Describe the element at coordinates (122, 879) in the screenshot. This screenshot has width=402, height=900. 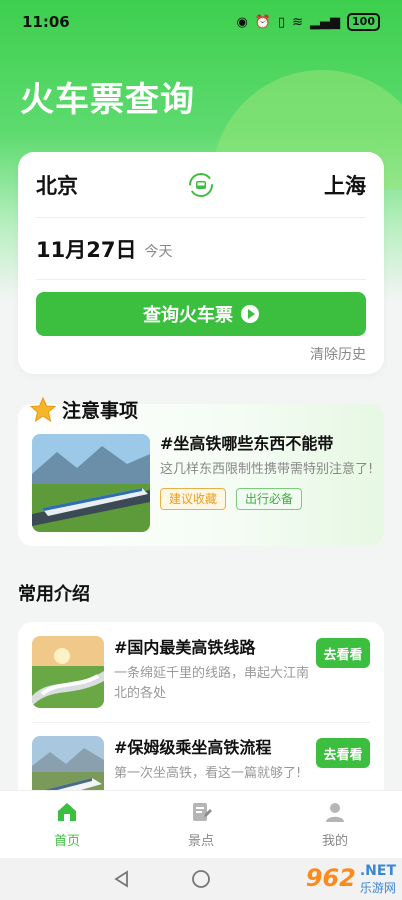
I see `back-icon` at that location.